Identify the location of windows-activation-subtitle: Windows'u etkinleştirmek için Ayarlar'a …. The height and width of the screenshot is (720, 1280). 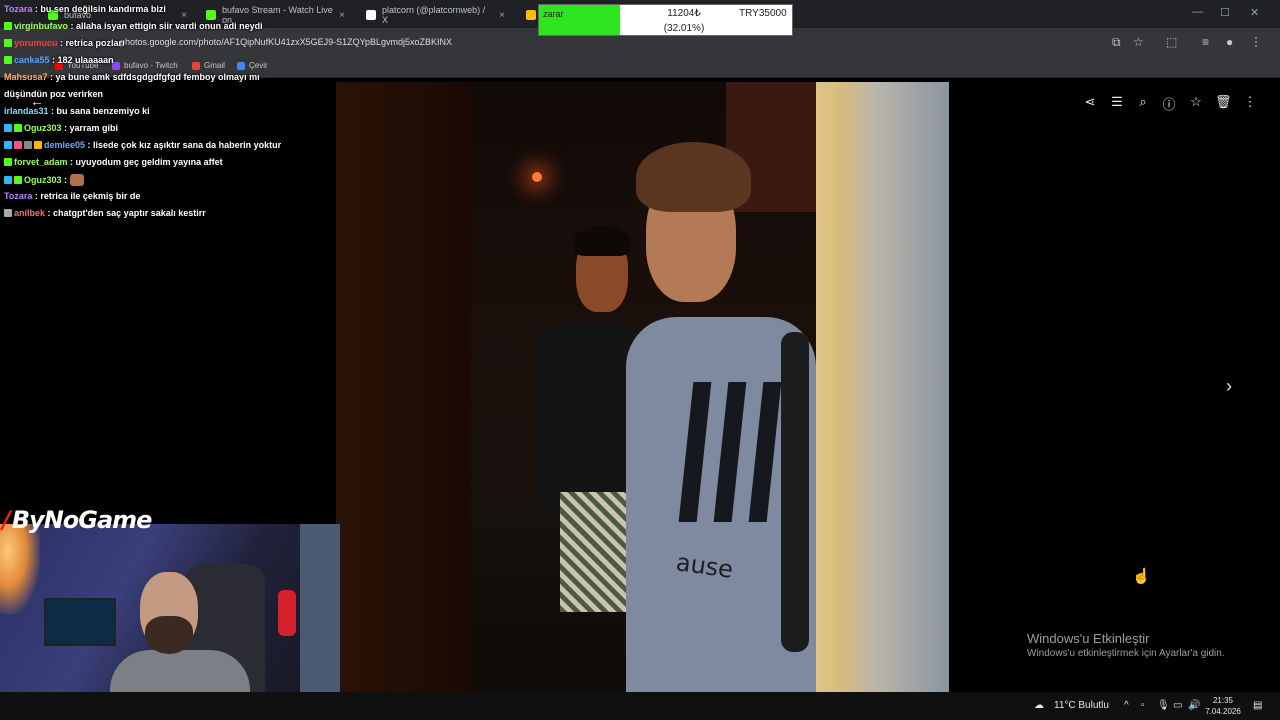
(1126, 653).